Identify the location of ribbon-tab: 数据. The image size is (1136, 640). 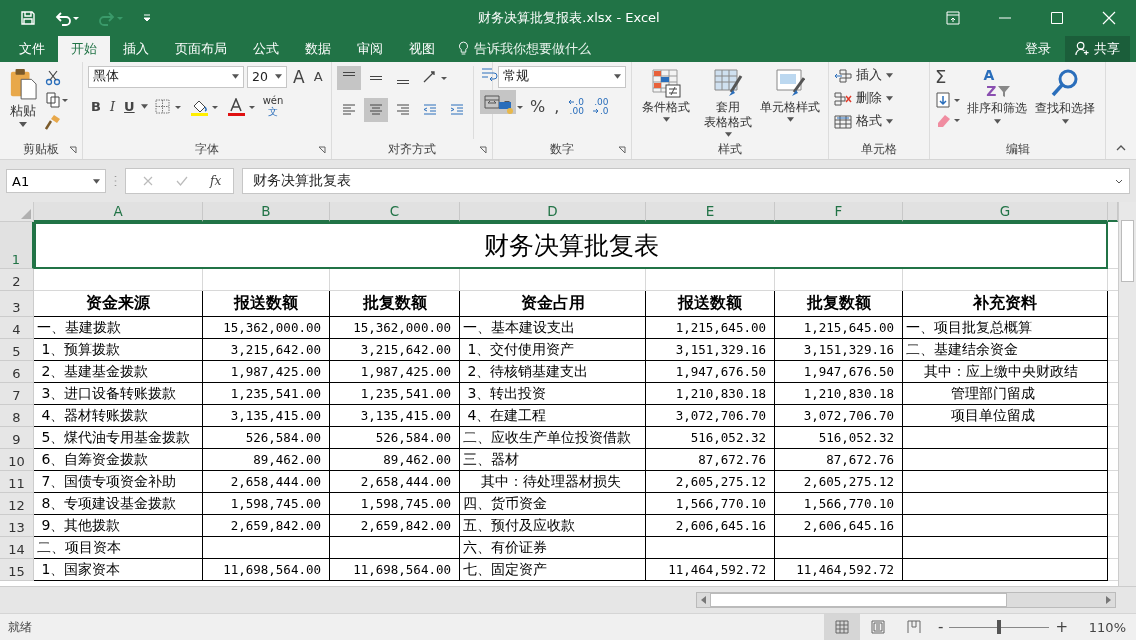
(318, 48).